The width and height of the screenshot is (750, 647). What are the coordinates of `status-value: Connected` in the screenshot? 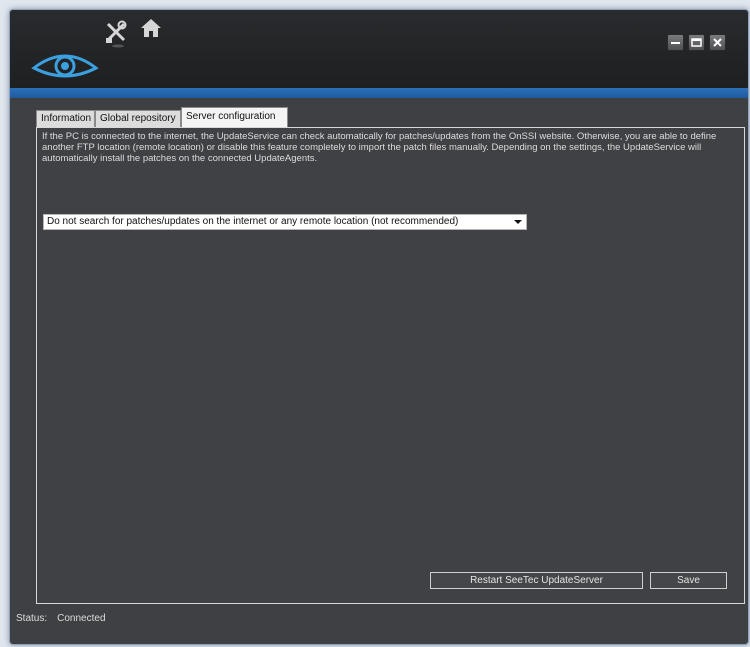 It's located at (81, 618).